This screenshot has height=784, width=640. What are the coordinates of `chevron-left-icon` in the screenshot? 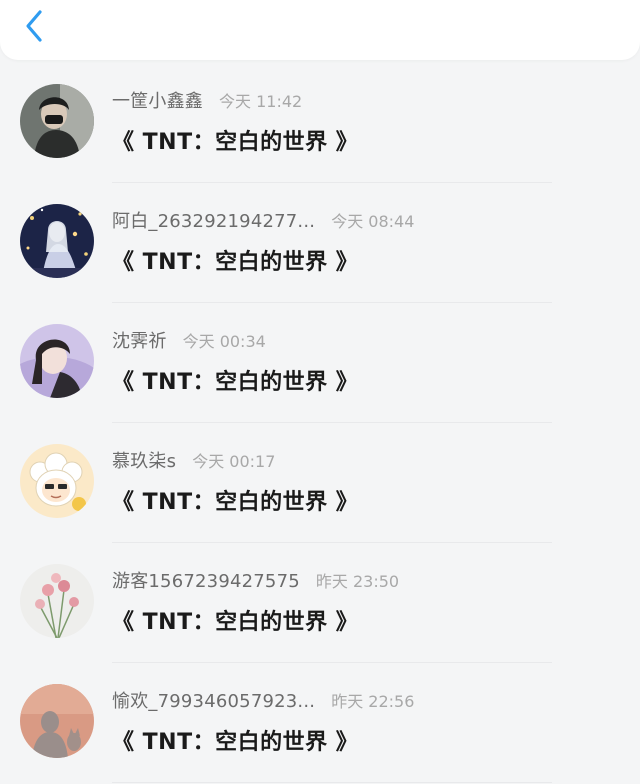 It's located at (34, 26).